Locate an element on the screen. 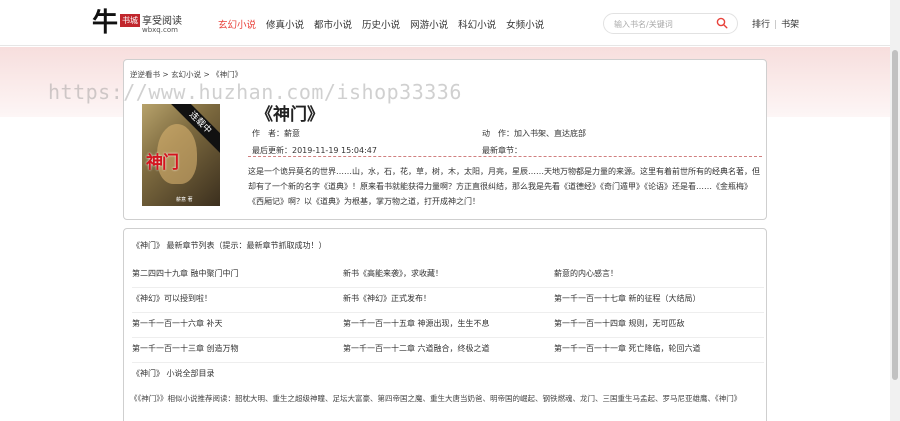  logo-seal: 书城 is located at coordinates (130, 20).